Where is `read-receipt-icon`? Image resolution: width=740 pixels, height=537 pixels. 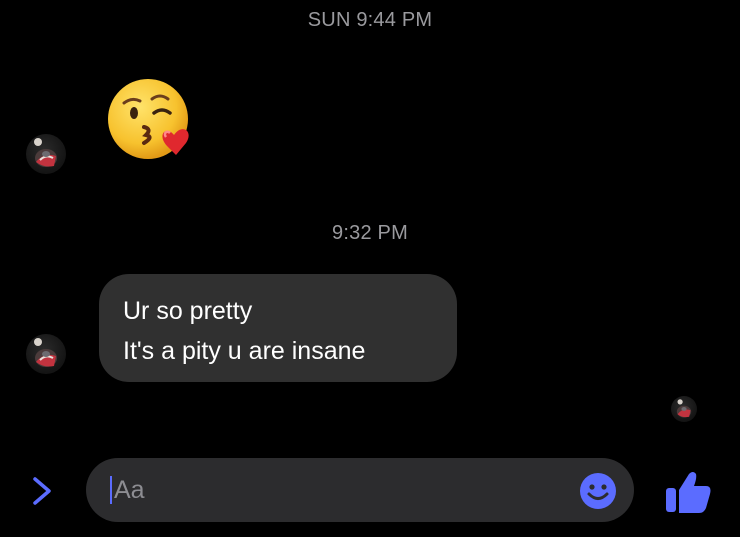 read-receipt-icon is located at coordinates (684, 408).